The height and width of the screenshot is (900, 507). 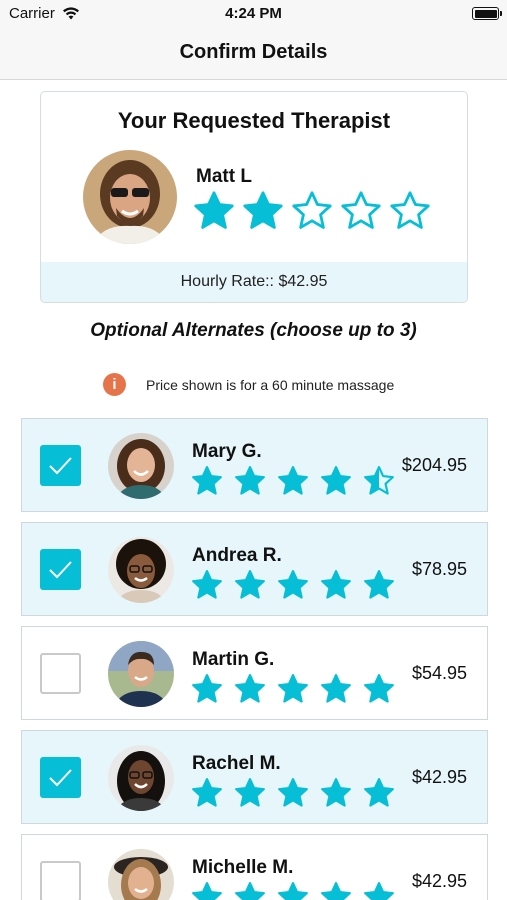 I want to click on alternates-heading: Optional Alternates (choose up to 3), so click(x=253, y=330).